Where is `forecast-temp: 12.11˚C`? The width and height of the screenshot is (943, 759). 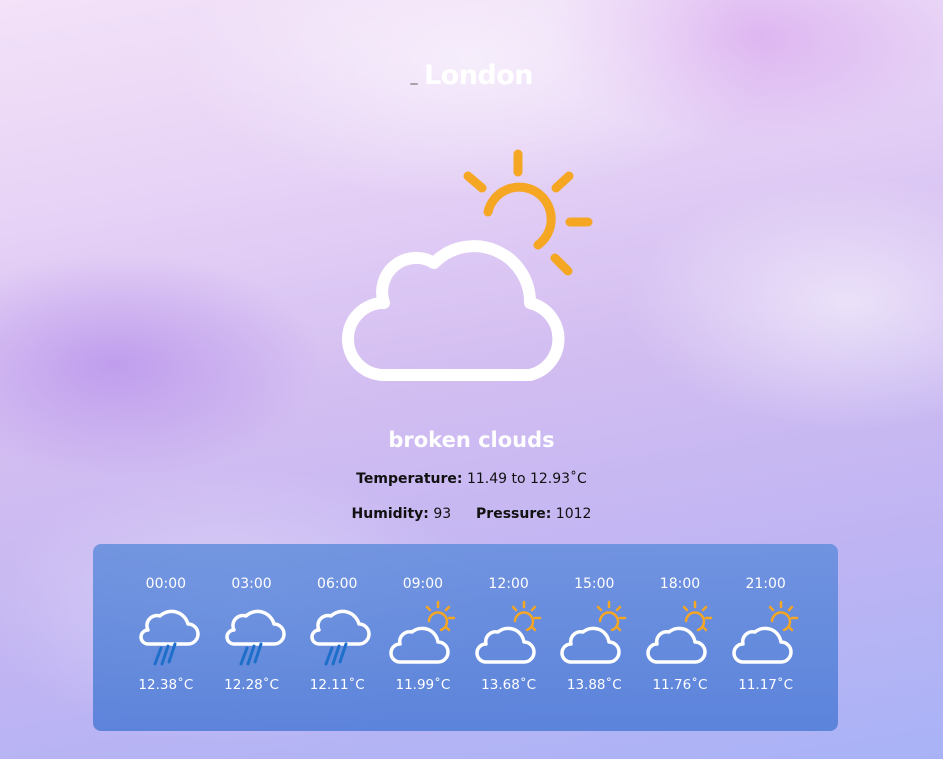
forecast-temp: 12.11˚C is located at coordinates (337, 685).